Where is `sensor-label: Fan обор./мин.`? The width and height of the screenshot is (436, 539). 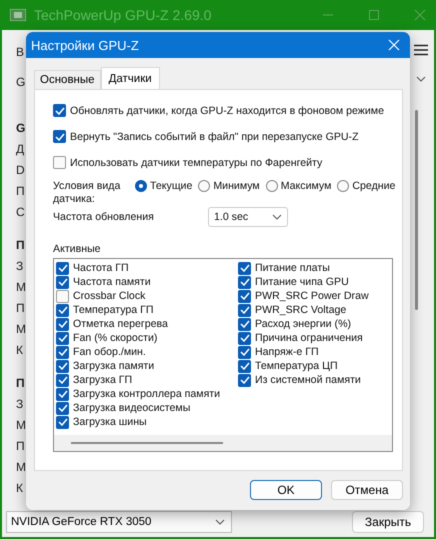 sensor-label: Fan обор./мин. is located at coordinates (109, 352).